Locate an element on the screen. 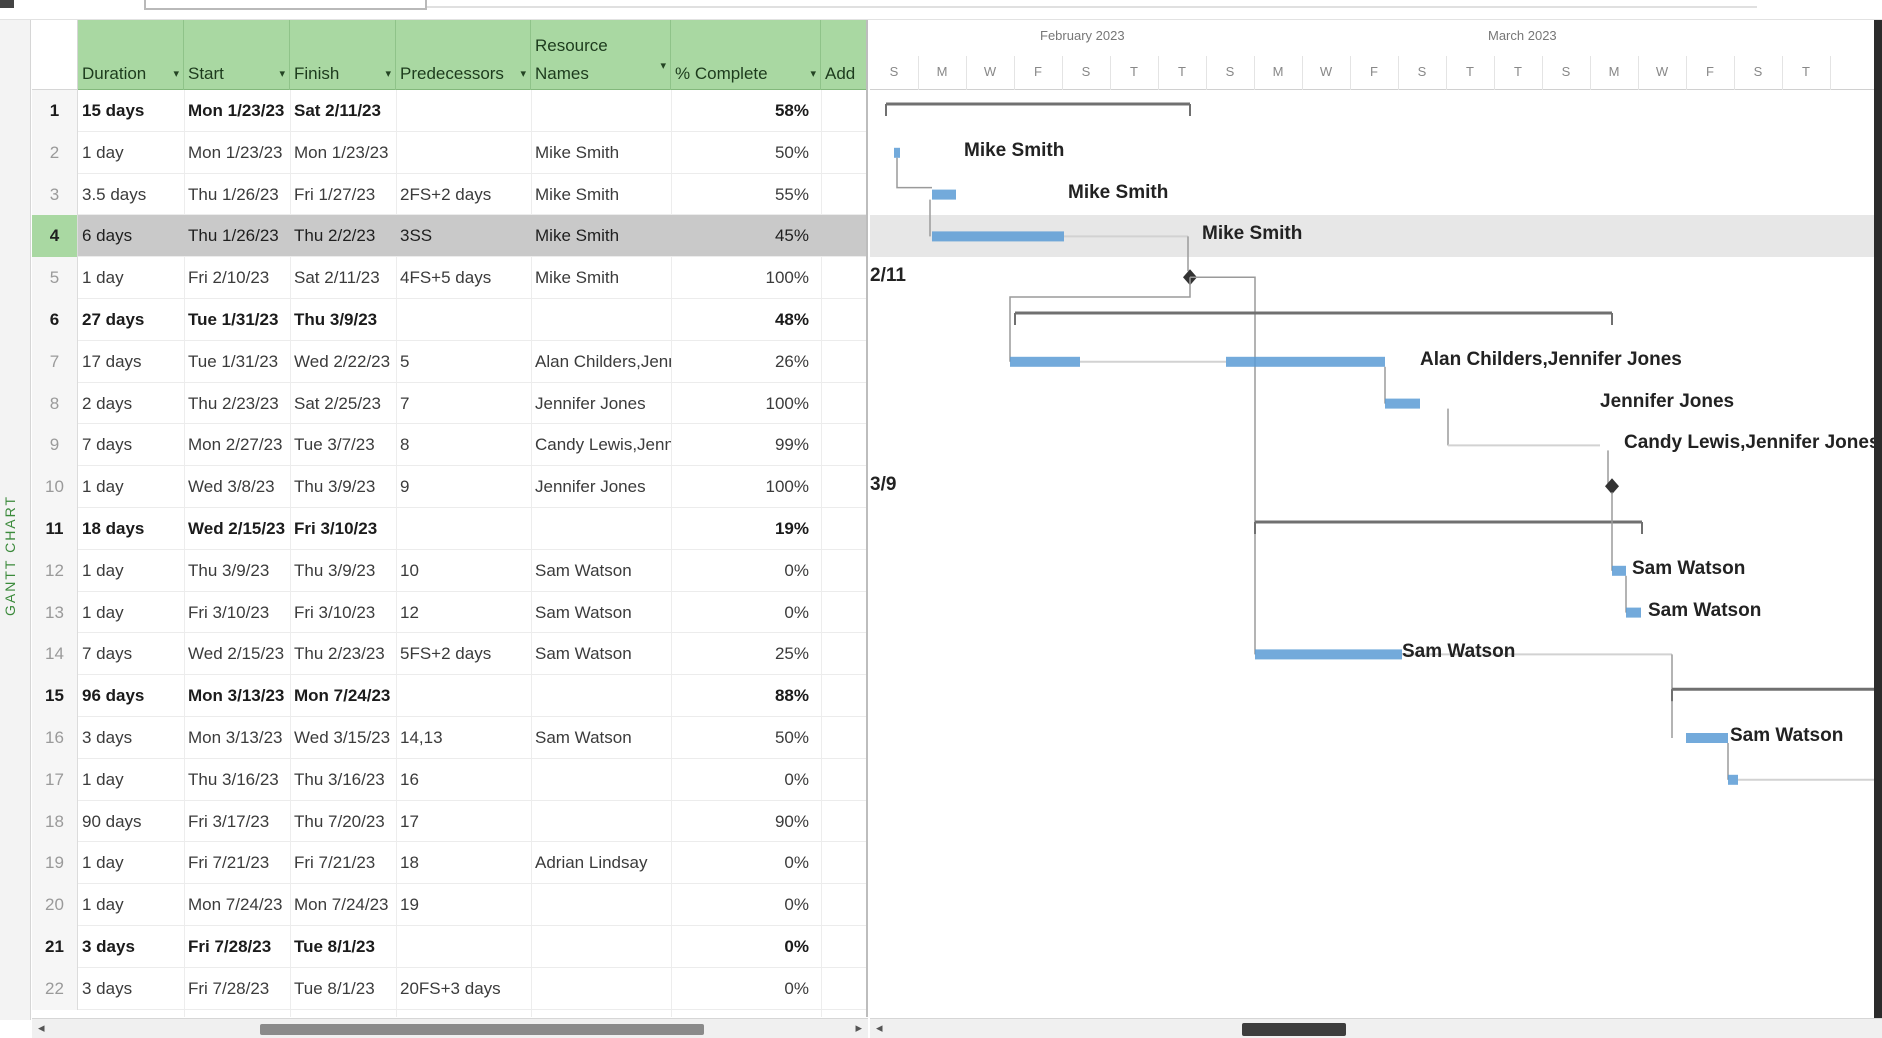  finish-cell: Wed 2/22/23 is located at coordinates (343, 362).